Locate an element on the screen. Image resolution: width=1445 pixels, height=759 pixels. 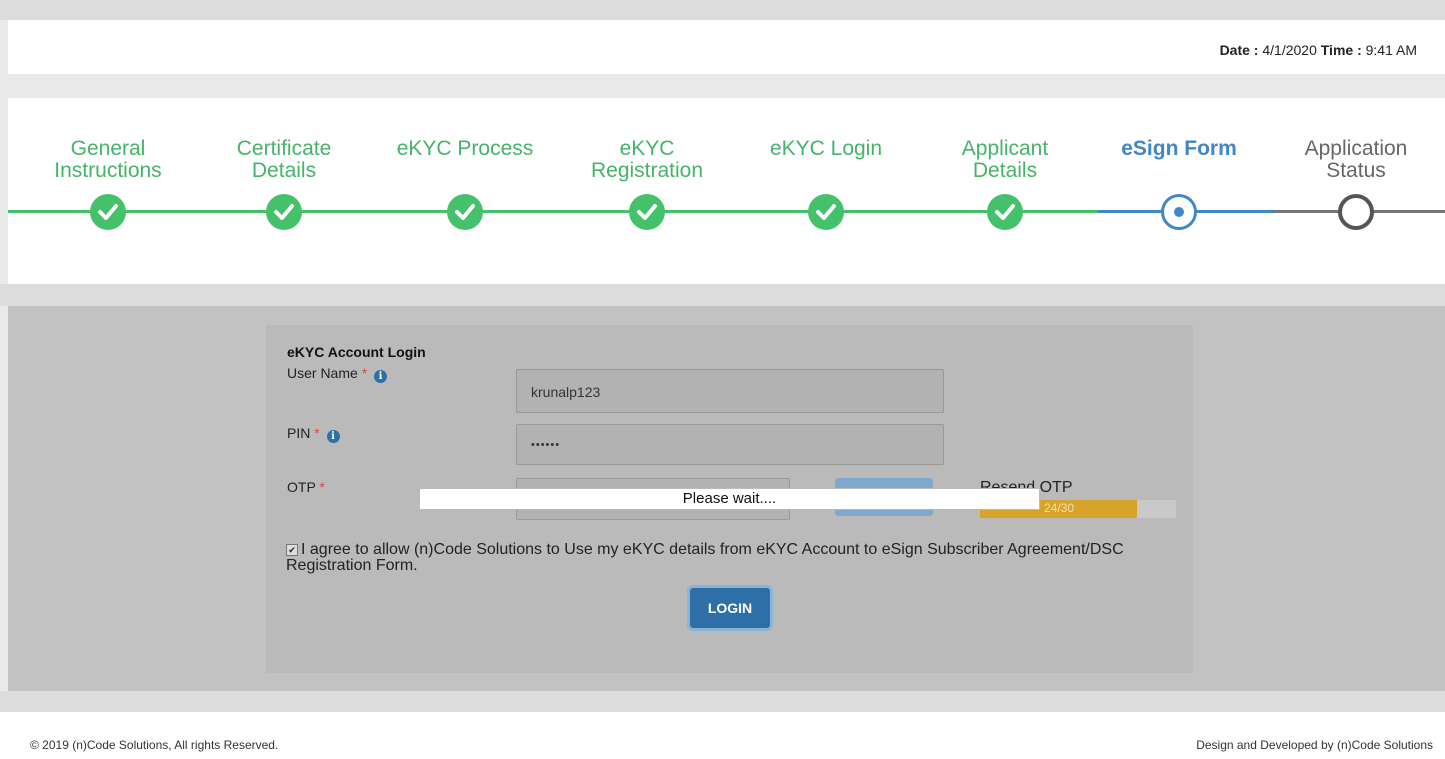
step-label-line1: eSign Form is located at coordinates (1179, 148).